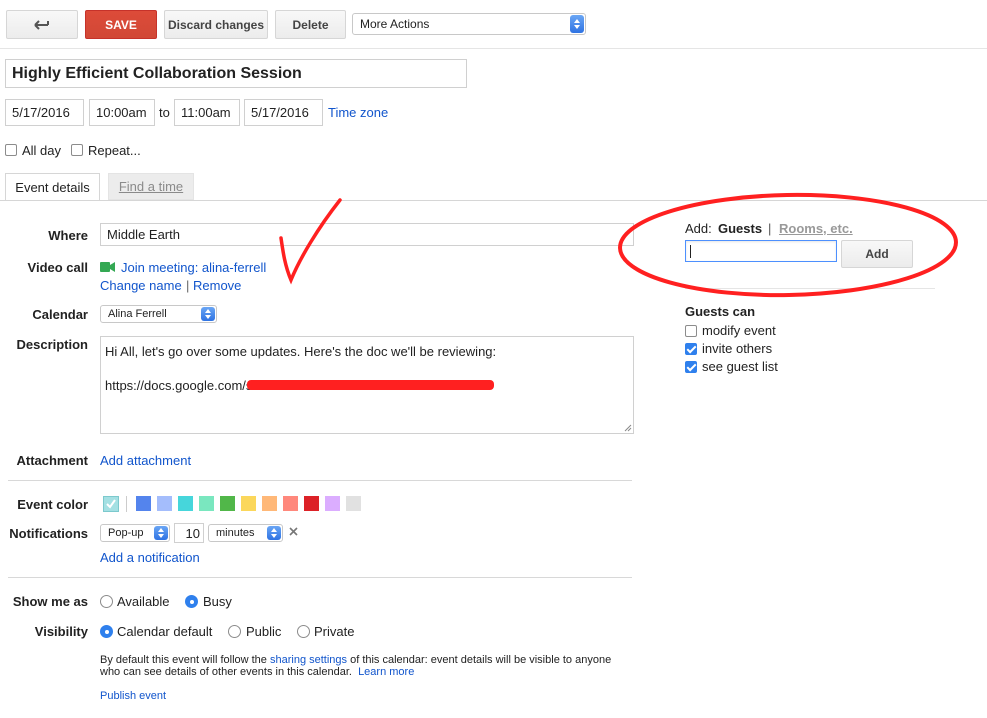 Image resolution: width=987 pixels, height=718 pixels. Describe the element at coordinates (367, 234) in the screenshot. I see `where-input: Middle Earth` at that location.